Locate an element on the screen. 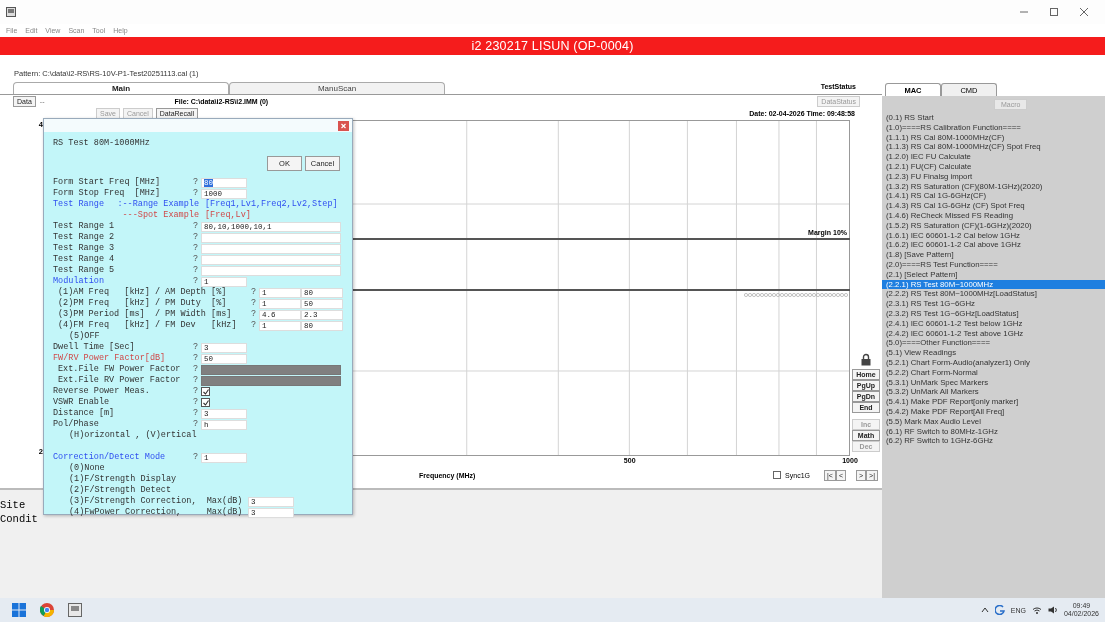  tab: ManuScan is located at coordinates (337, 88).